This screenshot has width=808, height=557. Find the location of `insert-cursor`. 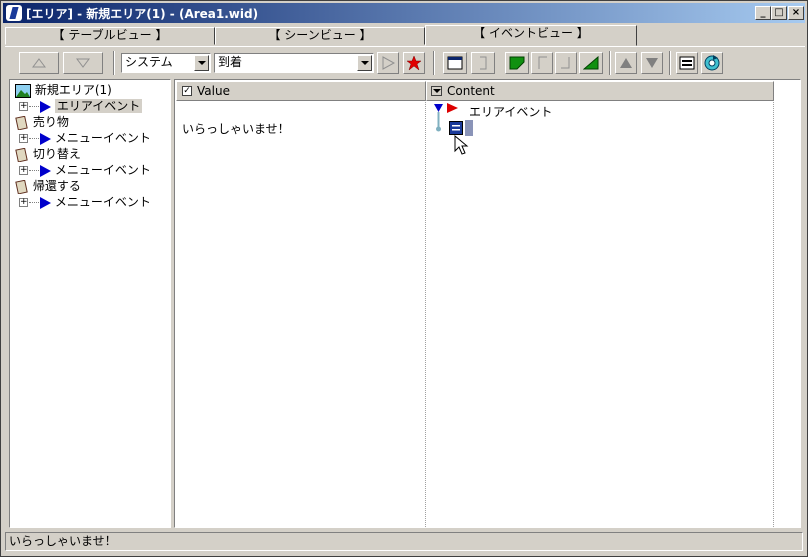

insert-cursor is located at coordinates (469, 128).